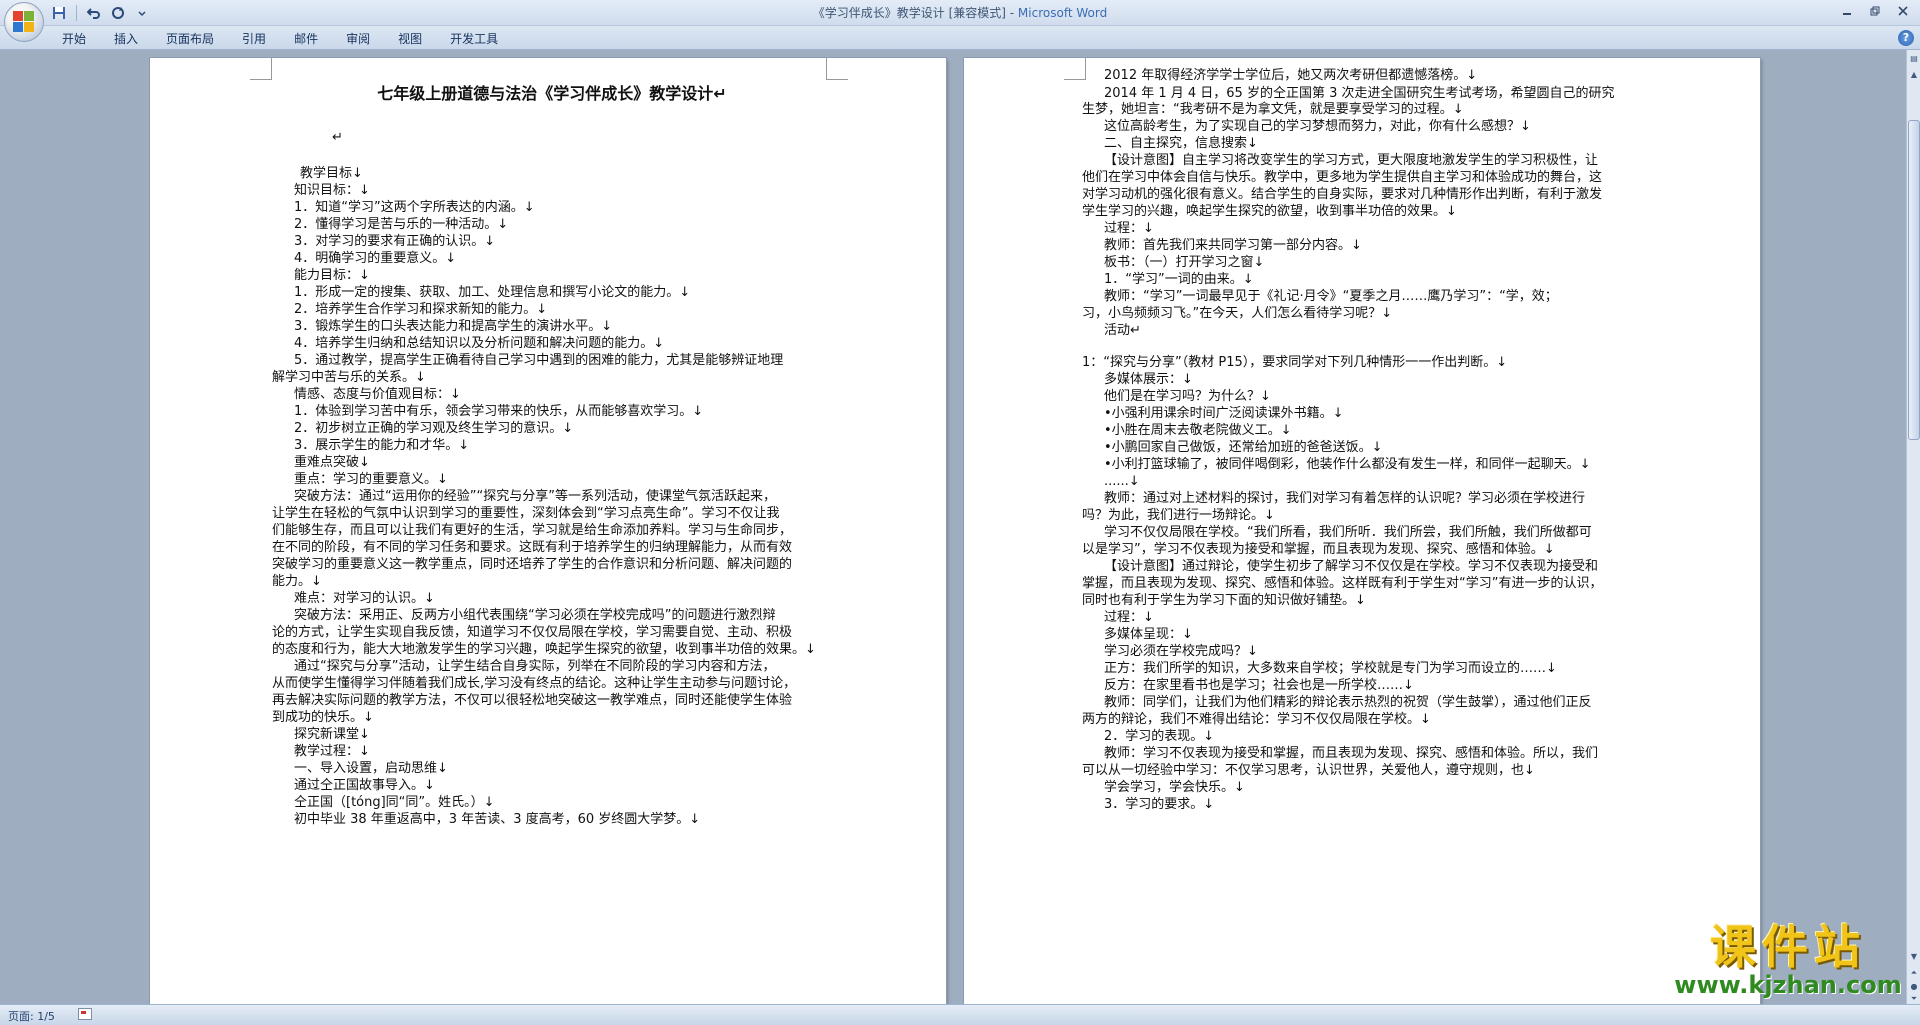 This screenshot has width=1920, height=1025. Describe the element at coordinates (375, 258) in the screenshot. I see `page-1-line: 4．明确学习的重要意义。↓` at that location.